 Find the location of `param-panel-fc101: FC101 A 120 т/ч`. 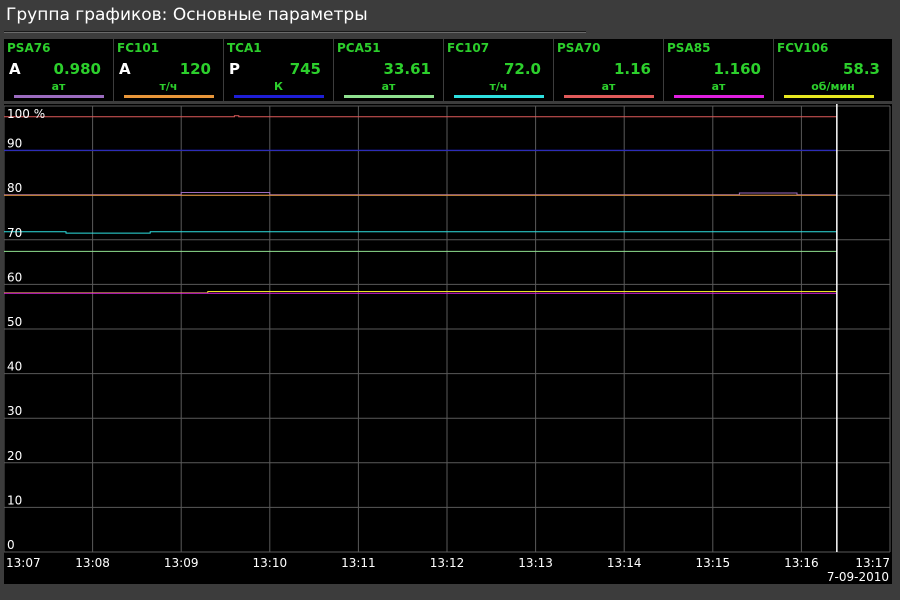

param-panel-fc101: FC101 A 120 т/ч is located at coordinates (169, 70).